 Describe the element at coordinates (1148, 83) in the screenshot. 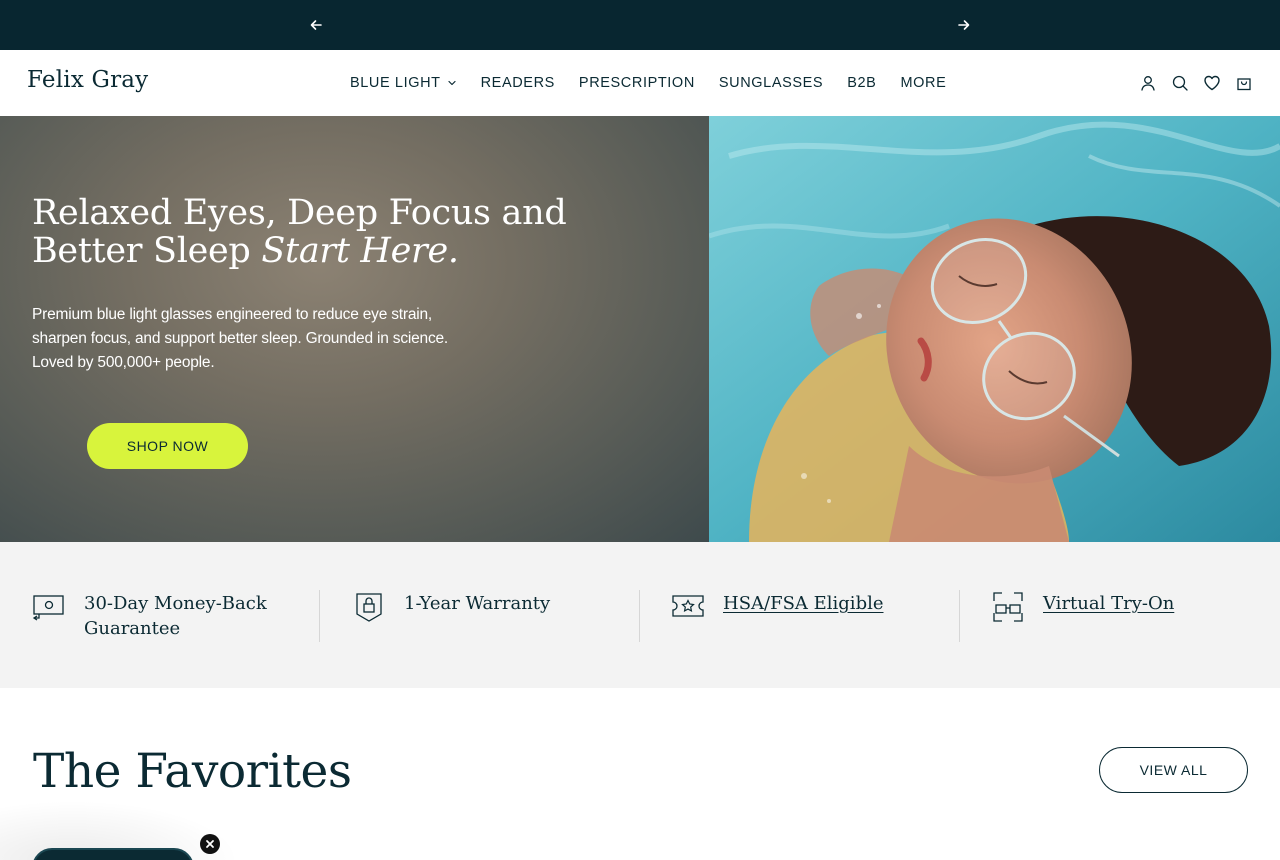

I see `account-icon` at that location.